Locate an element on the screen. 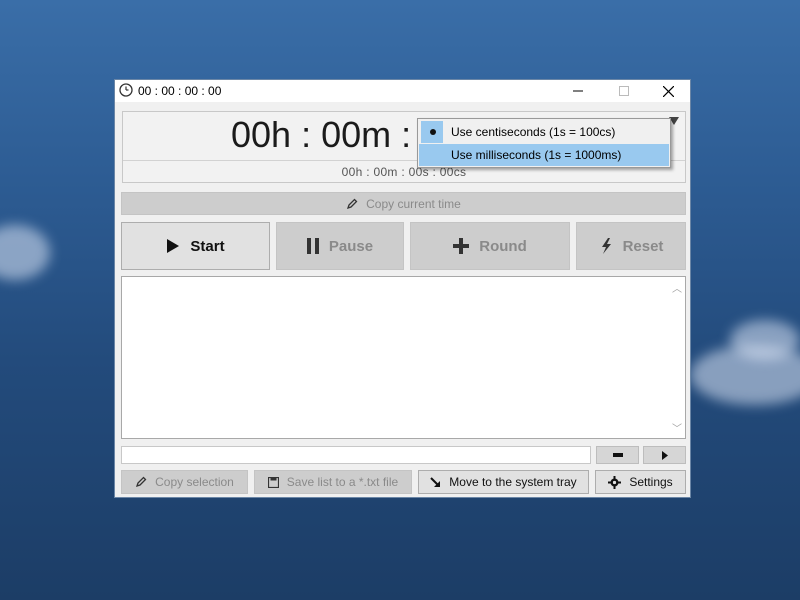 The height and width of the screenshot is (600, 800). lightning-icon is located at coordinates (606, 246).